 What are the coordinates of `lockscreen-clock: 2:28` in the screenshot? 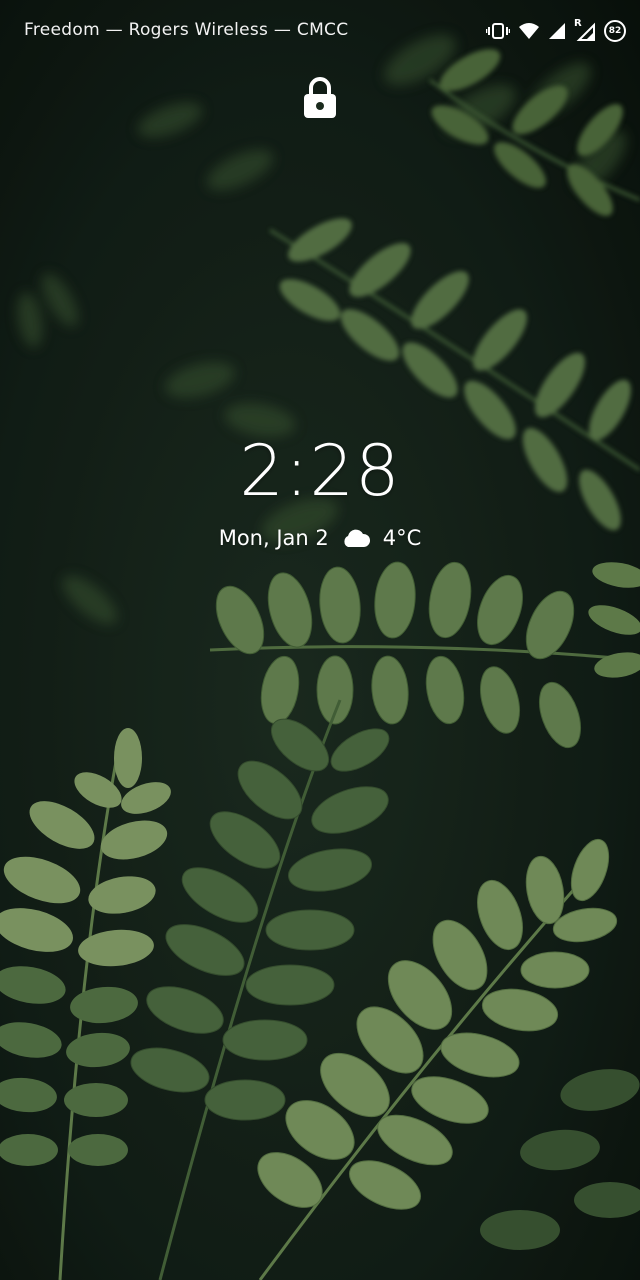 It's located at (320, 471).